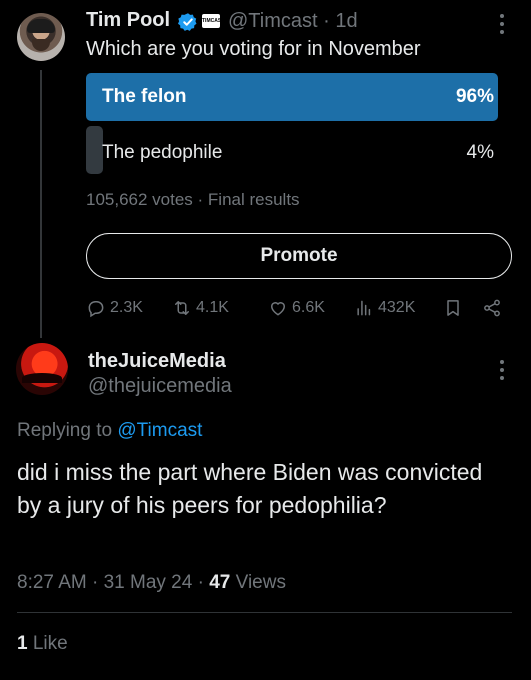 Image resolution: width=531 pixels, height=680 pixels. Describe the element at coordinates (160, 386) in the screenshot. I see `reply-handle: @thejuicemedia` at that location.